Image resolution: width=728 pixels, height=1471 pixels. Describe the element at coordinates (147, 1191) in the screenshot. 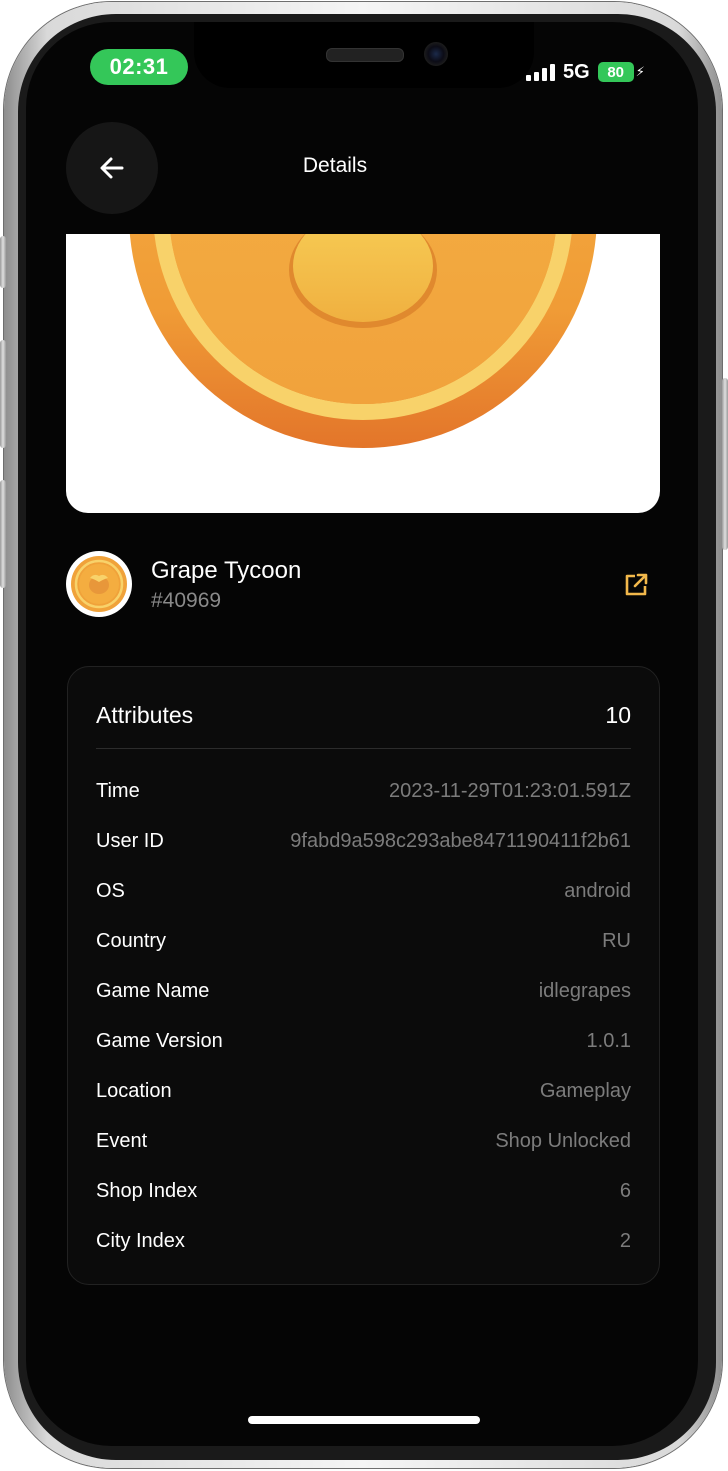

I see `attribute-key: Shop Index` at that location.